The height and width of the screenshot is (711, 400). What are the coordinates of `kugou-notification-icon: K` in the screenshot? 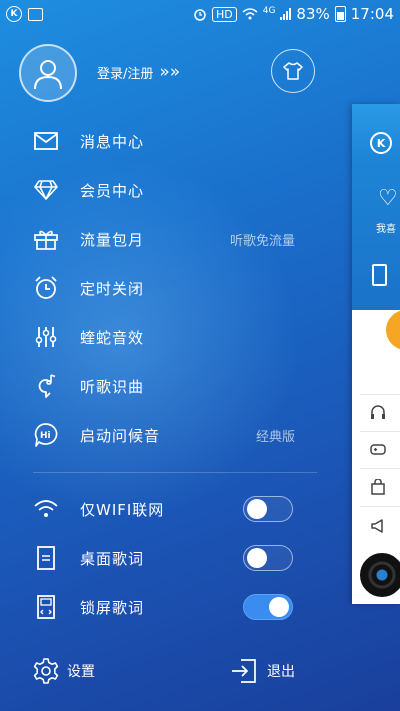 It's located at (14, 14).